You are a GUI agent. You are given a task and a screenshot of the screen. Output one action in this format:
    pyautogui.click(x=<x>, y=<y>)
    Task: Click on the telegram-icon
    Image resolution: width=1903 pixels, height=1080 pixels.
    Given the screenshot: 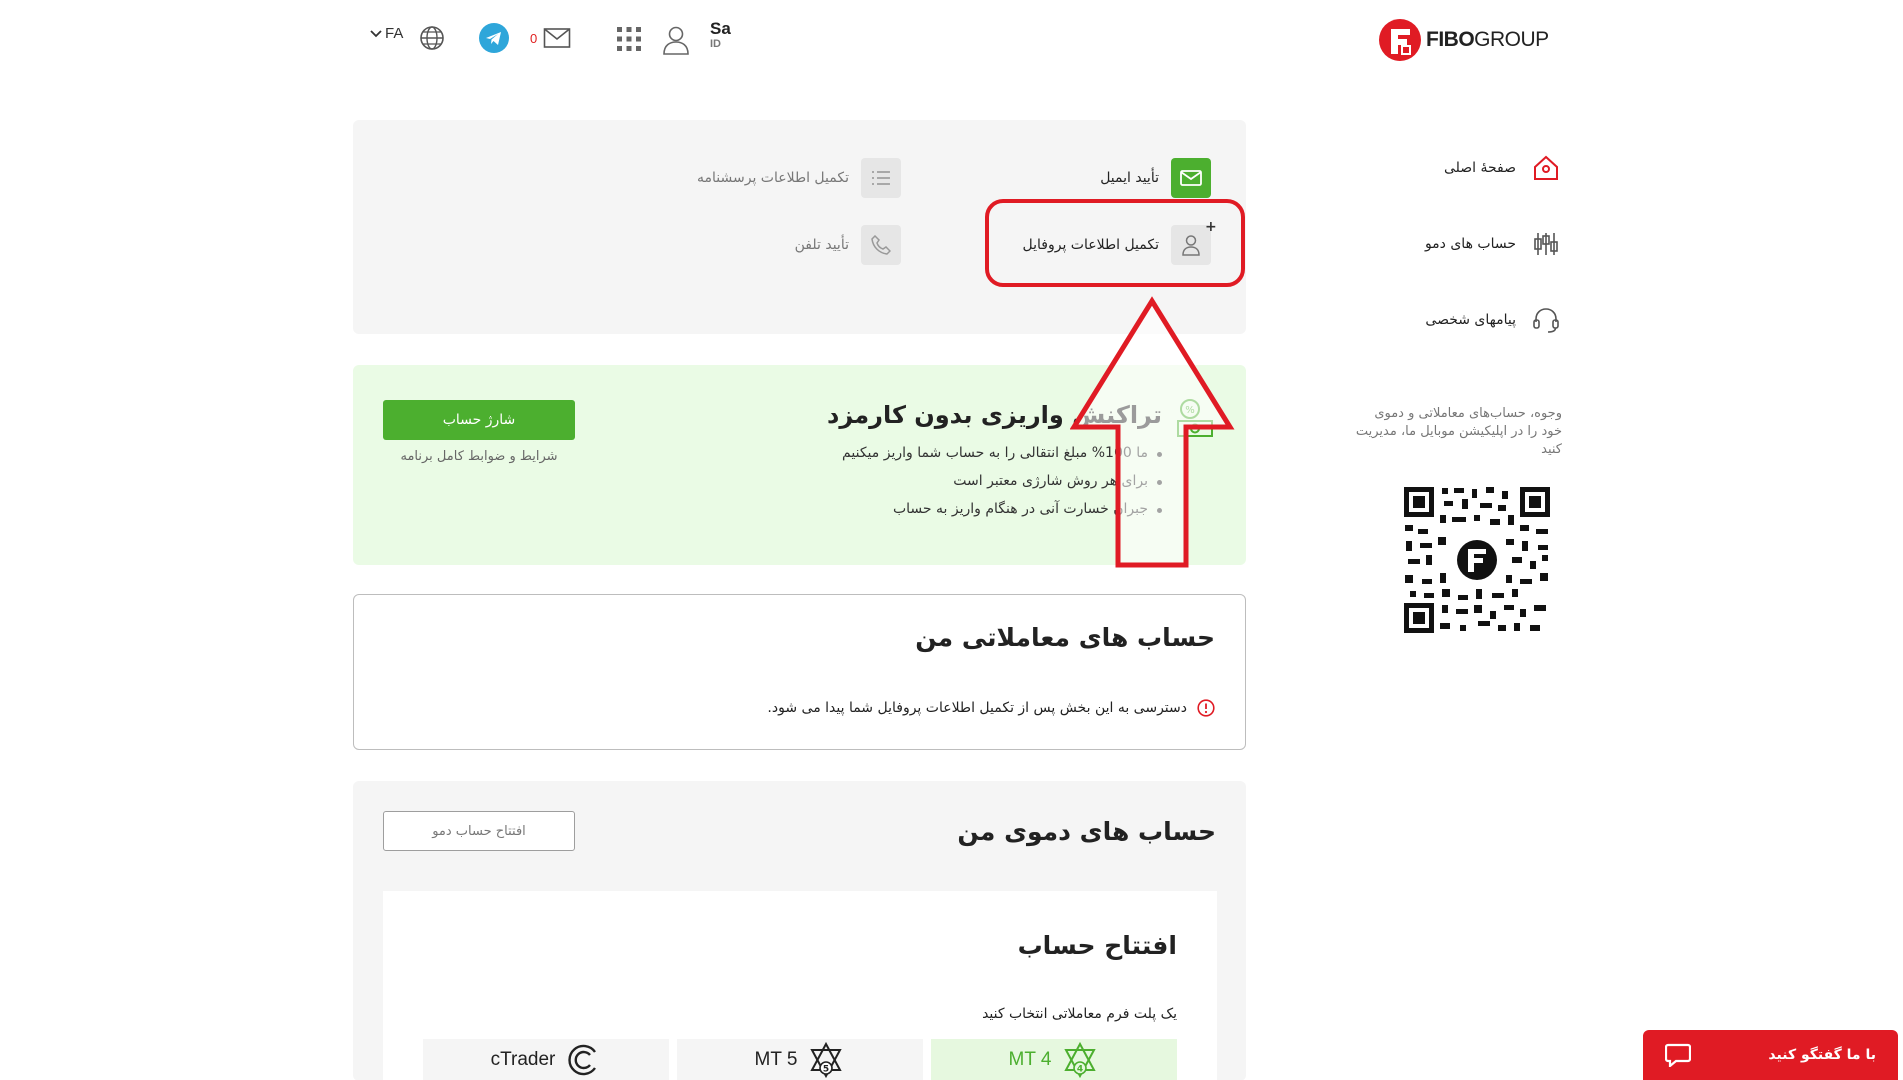 What is the action you would take?
    pyautogui.click(x=494, y=38)
    